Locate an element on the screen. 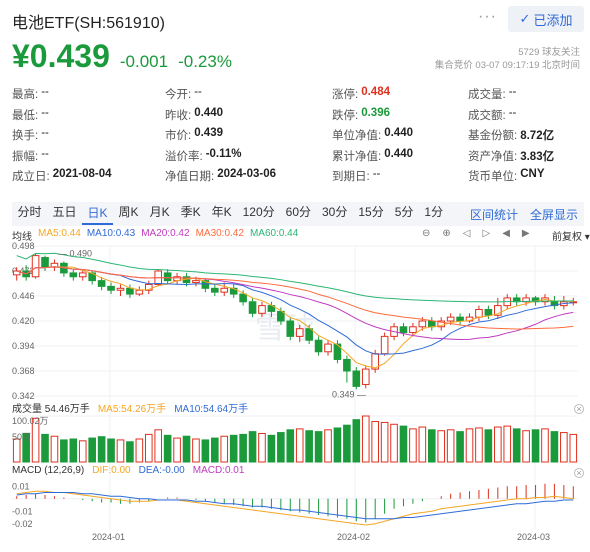 The width and height of the screenshot is (590, 552). volume-settings-icon: × is located at coordinates (579, 409).